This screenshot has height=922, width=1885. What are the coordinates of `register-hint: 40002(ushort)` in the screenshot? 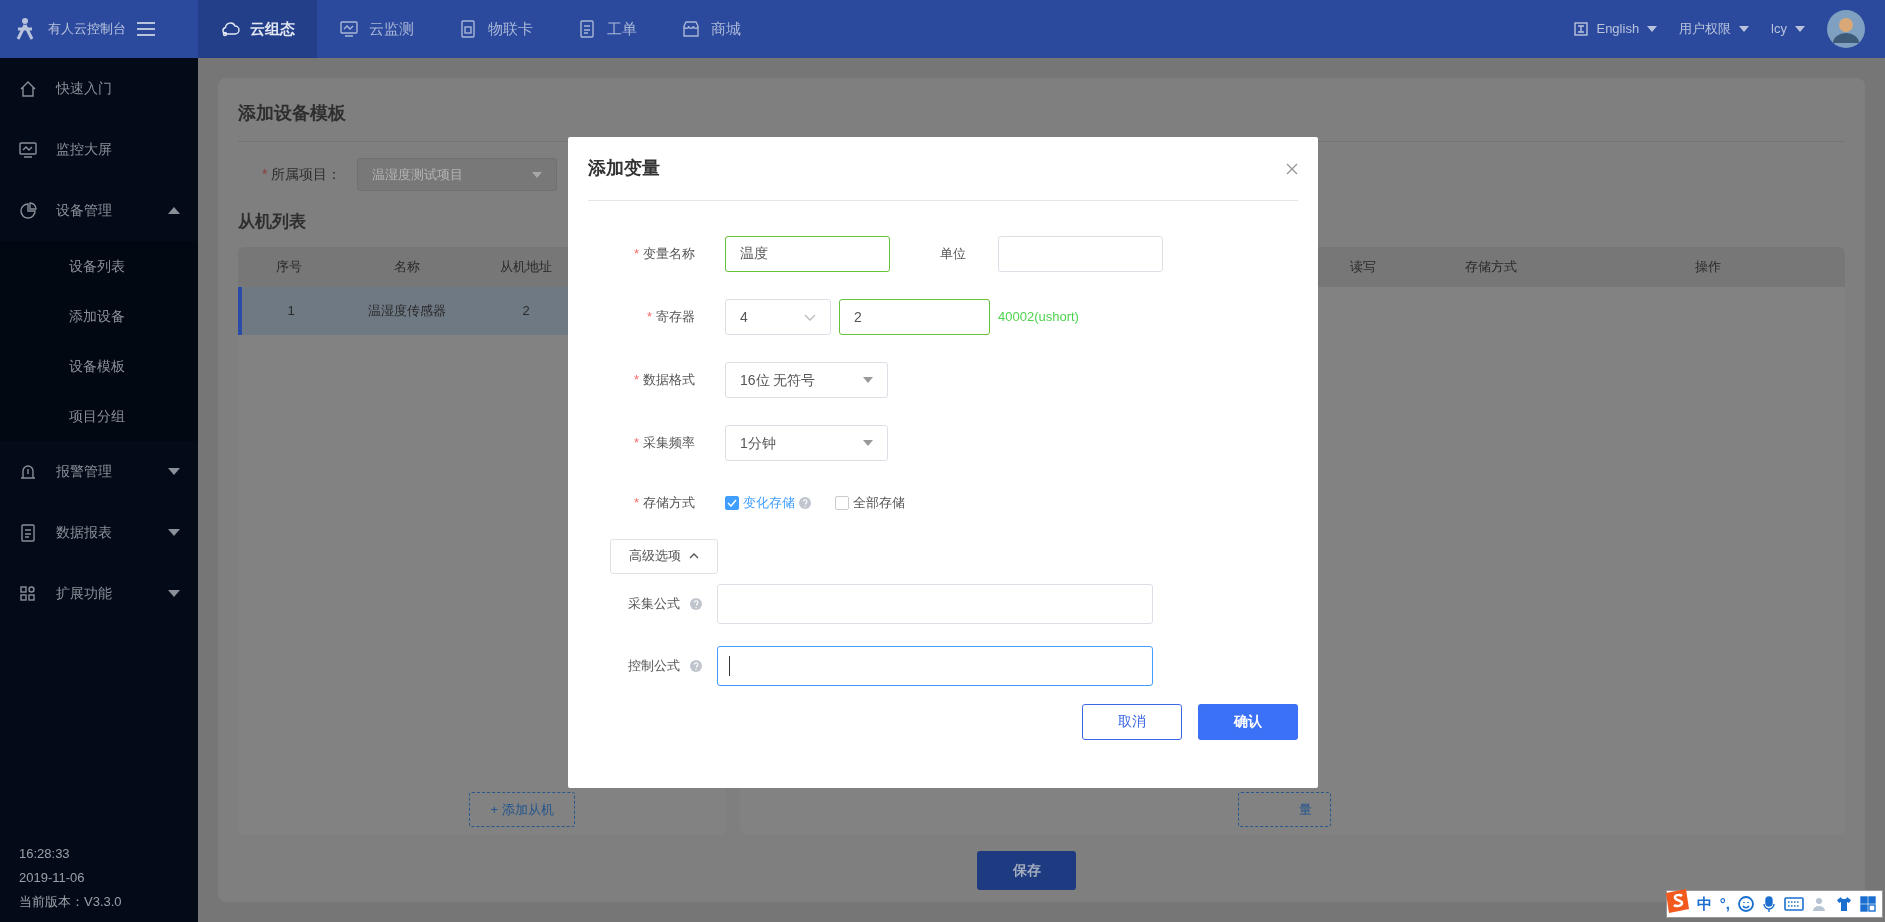 It's located at (1038, 317).